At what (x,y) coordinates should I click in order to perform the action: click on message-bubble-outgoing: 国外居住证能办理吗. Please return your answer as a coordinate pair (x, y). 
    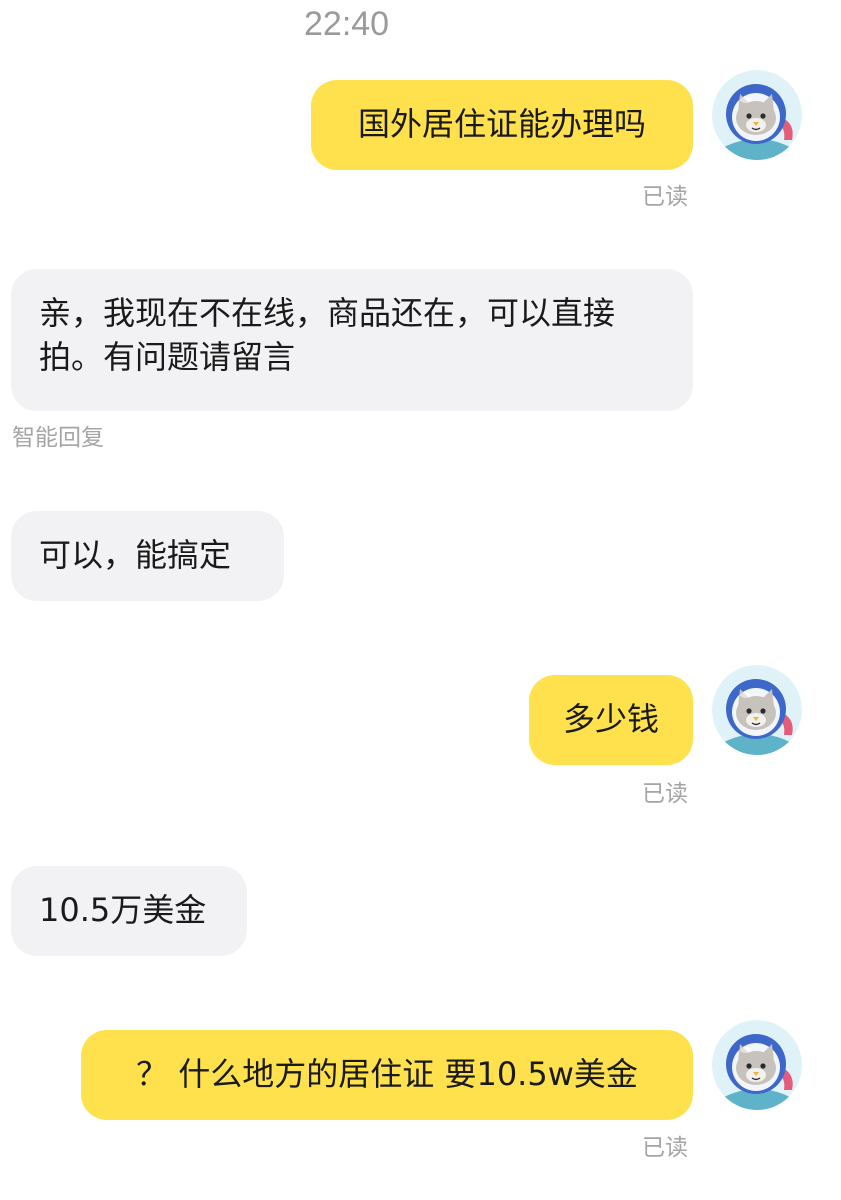
    Looking at the image, I should click on (502, 125).